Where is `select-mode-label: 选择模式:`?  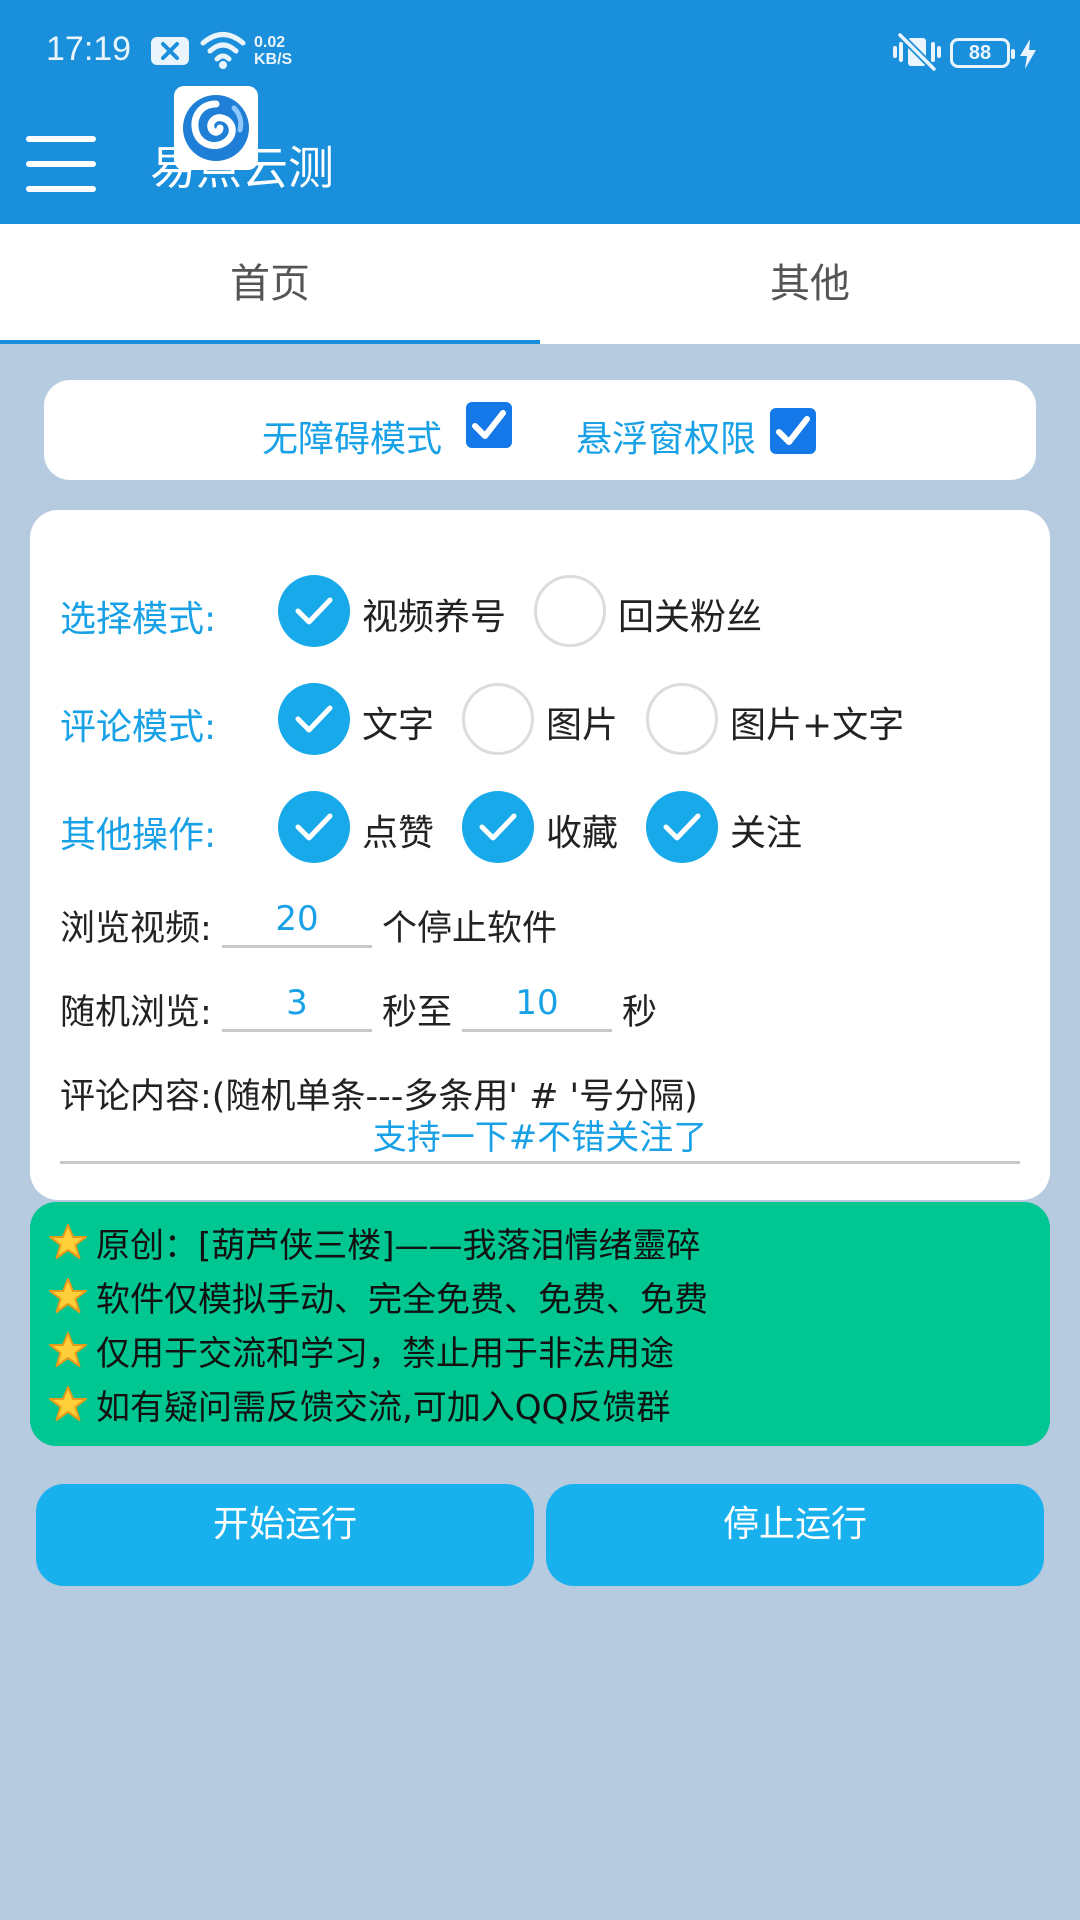 select-mode-label: 选择模式: is located at coordinates (138, 619).